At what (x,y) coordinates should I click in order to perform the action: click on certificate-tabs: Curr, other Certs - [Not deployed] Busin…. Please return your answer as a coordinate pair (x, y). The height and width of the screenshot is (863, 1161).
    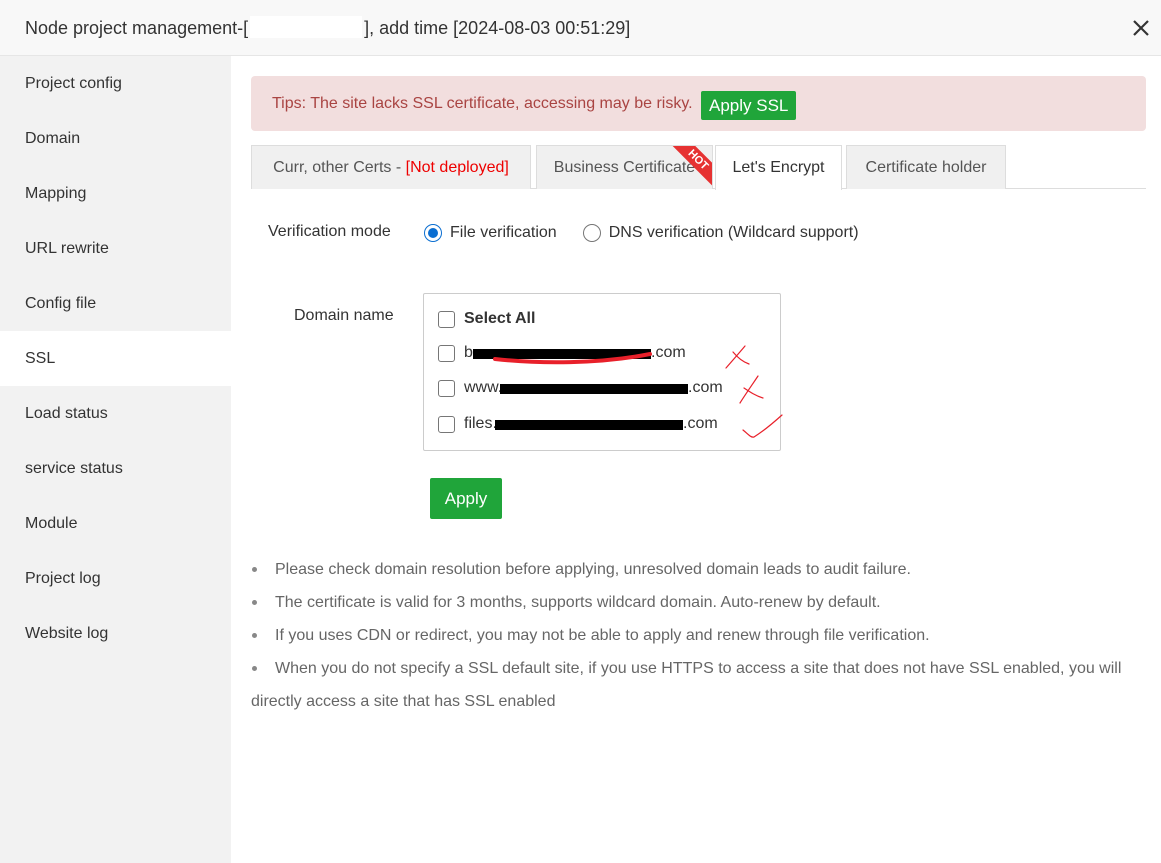
    Looking at the image, I should click on (698, 167).